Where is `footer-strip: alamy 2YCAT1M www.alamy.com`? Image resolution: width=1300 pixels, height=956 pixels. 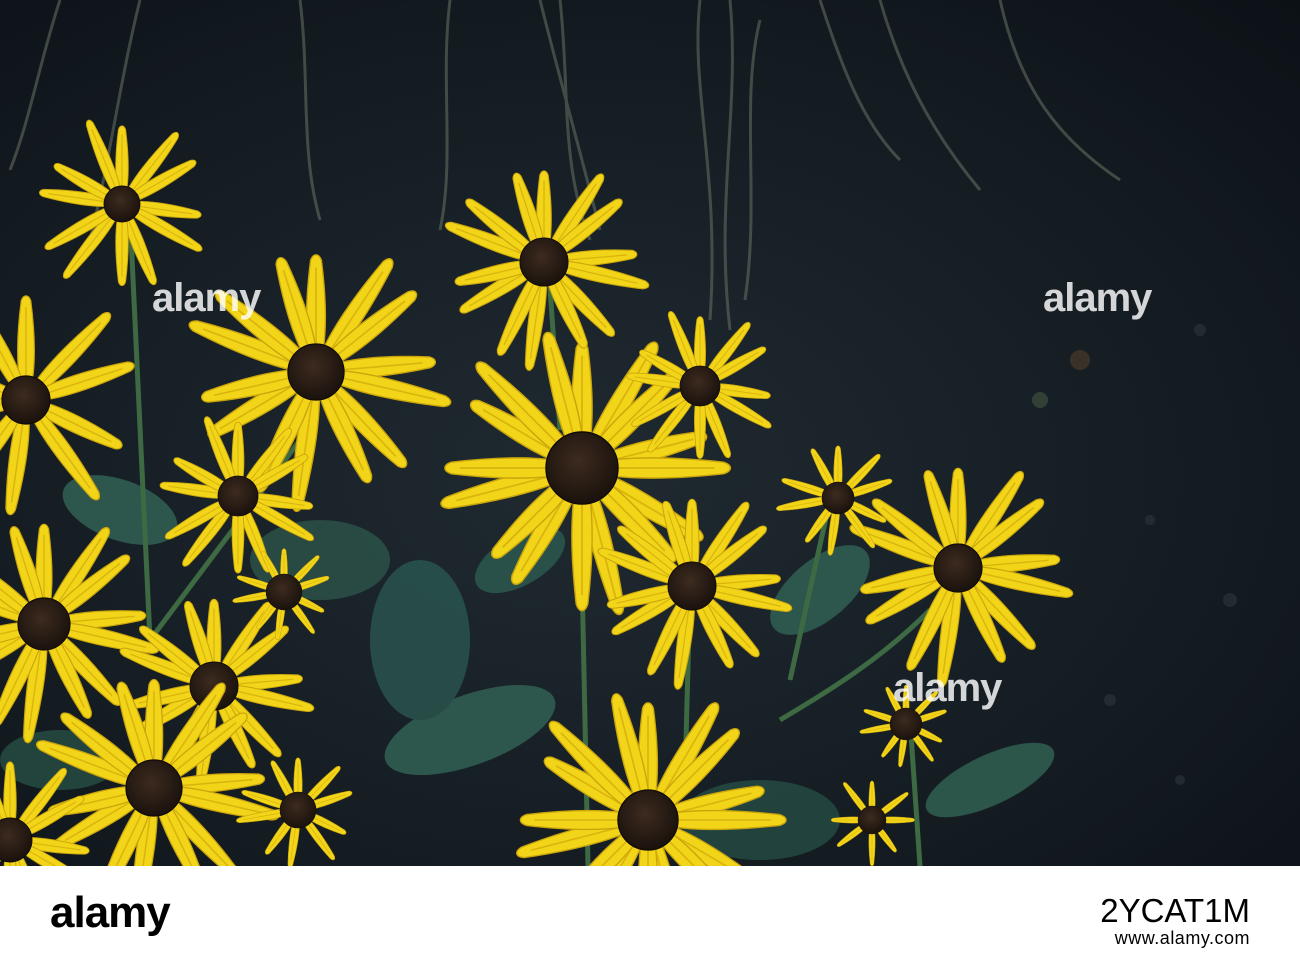
footer-strip: alamy 2YCAT1M www.alamy.com is located at coordinates (650, 911).